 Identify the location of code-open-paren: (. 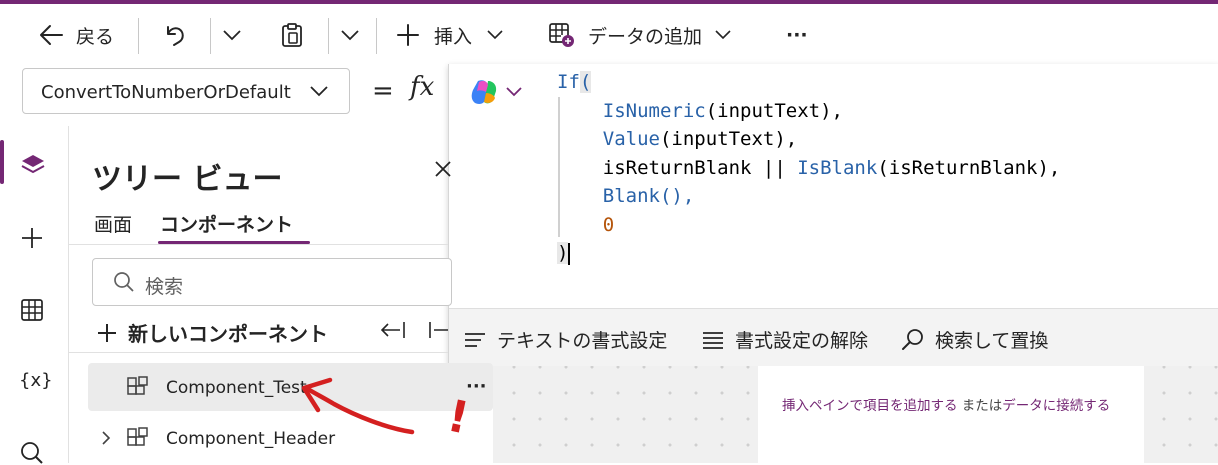
(585, 82).